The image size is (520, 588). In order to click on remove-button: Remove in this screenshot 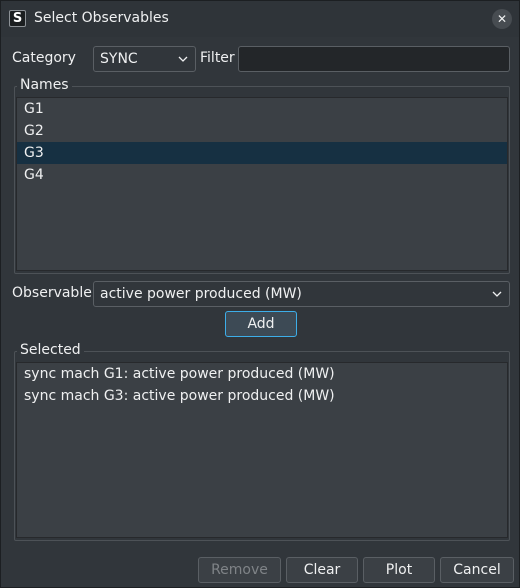, I will do `click(239, 570)`.